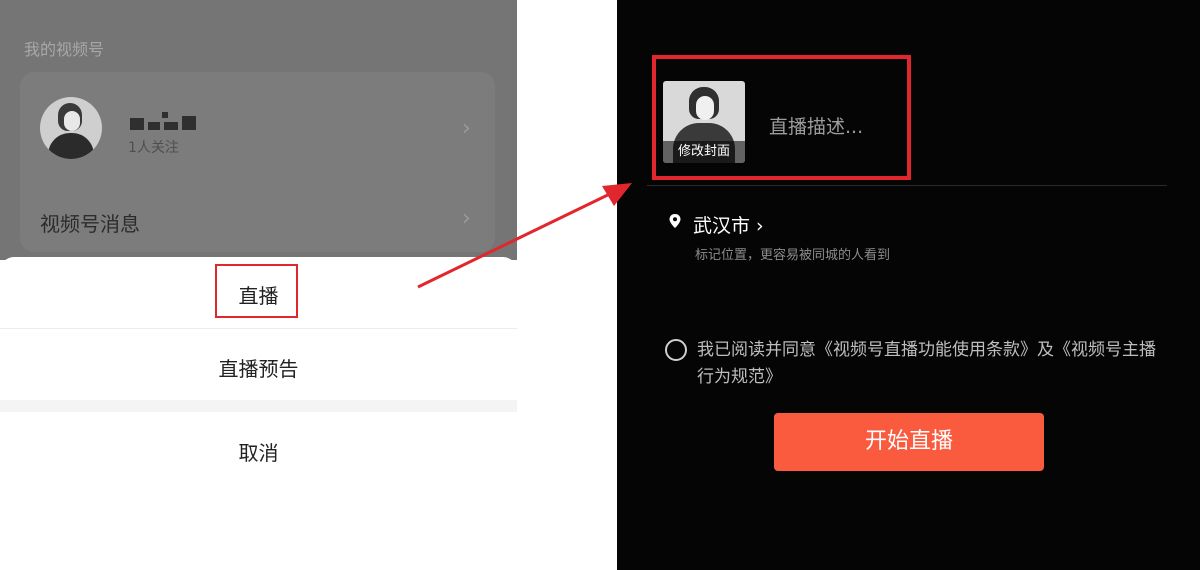 Image resolution: width=1200 pixels, height=570 pixels. What do you see at coordinates (165, 121) in the screenshot?
I see `blurred-username` at bounding box center [165, 121].